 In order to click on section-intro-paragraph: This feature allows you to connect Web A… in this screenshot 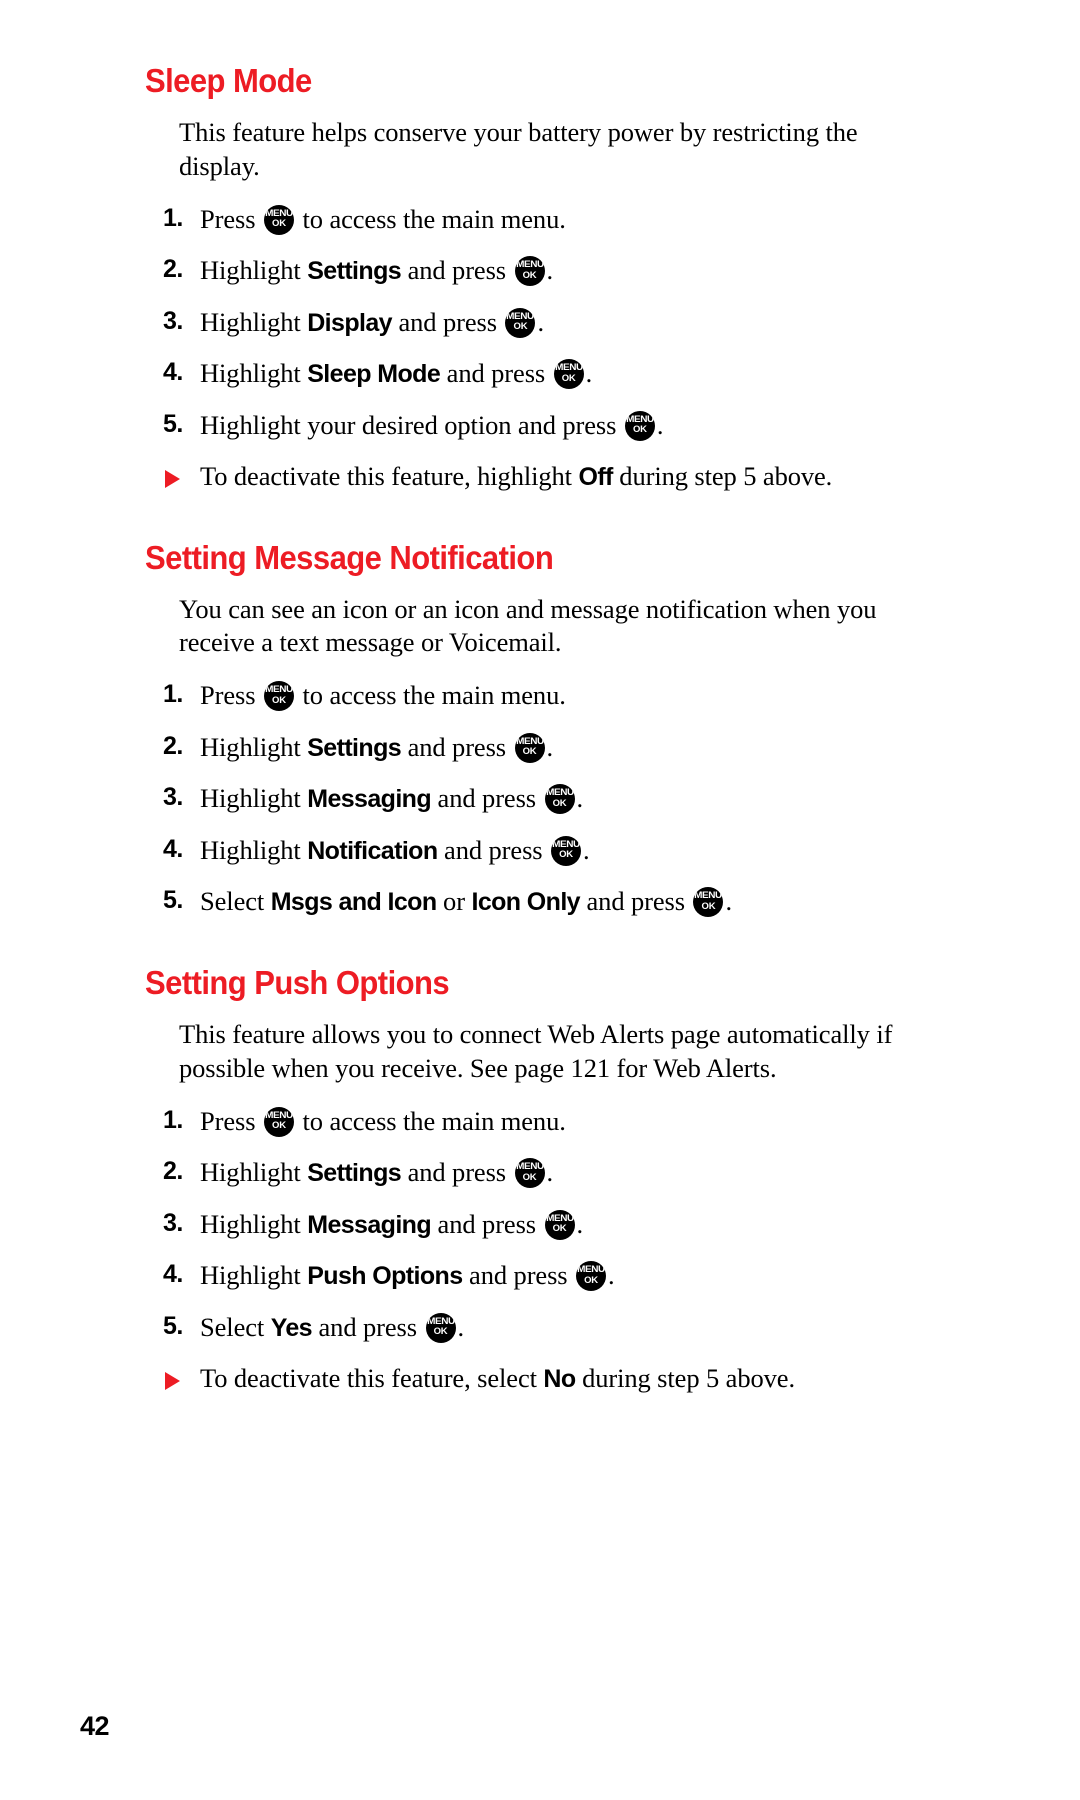, I will do `click(536, 1050)`.